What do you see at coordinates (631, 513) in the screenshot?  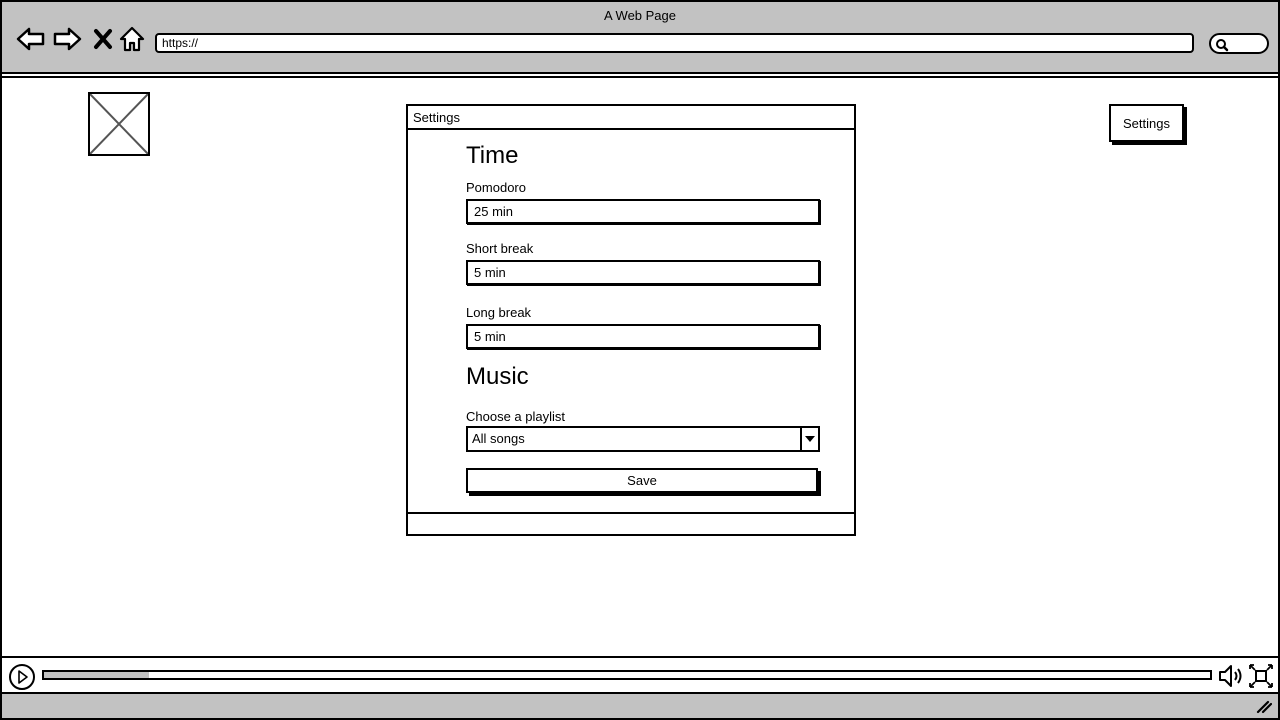 I see `dialog-footer-divider` at bounding box center [631, 513].